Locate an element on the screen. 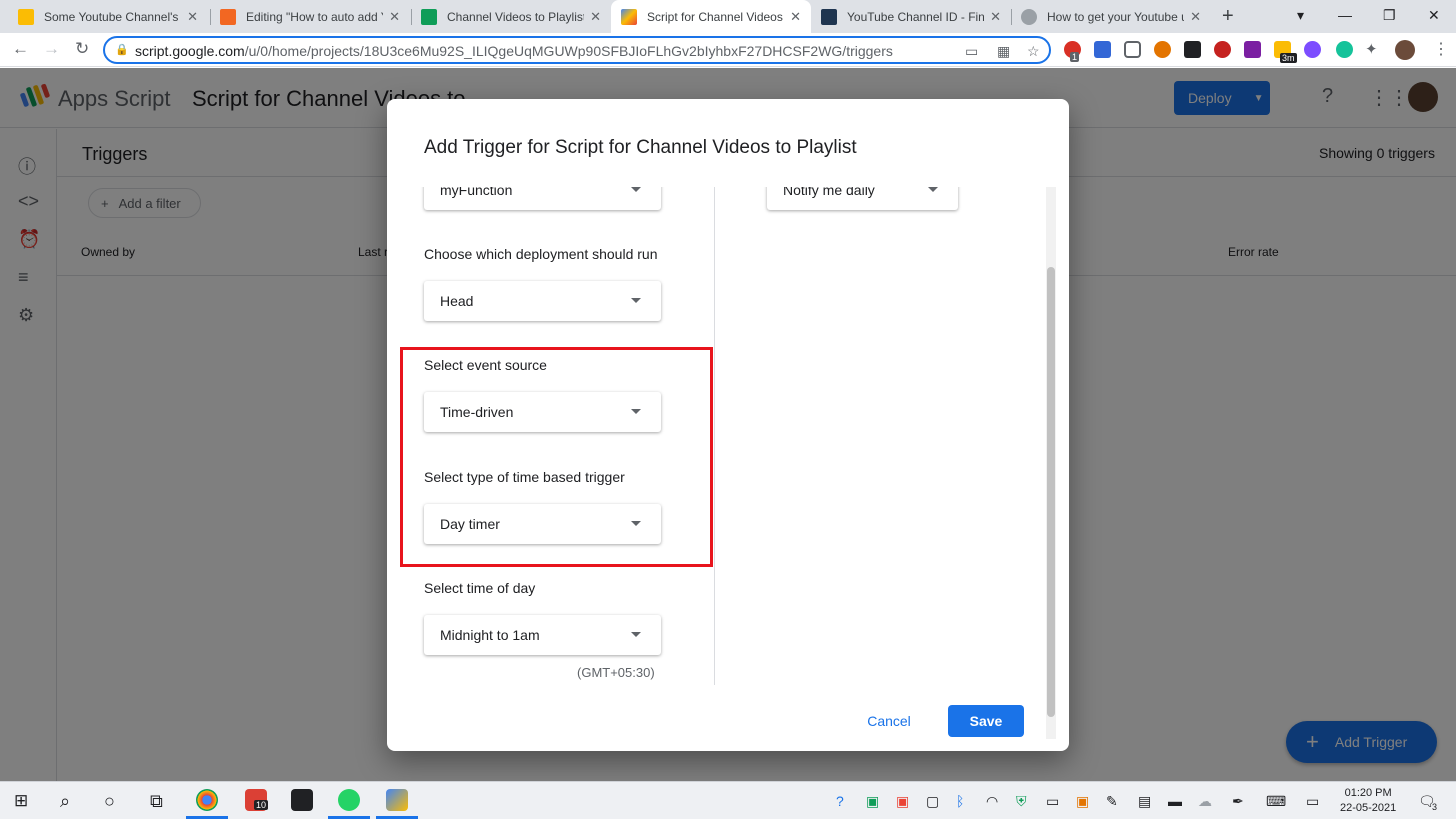  minimize-icon: — is located at coordinates (1345, 15).